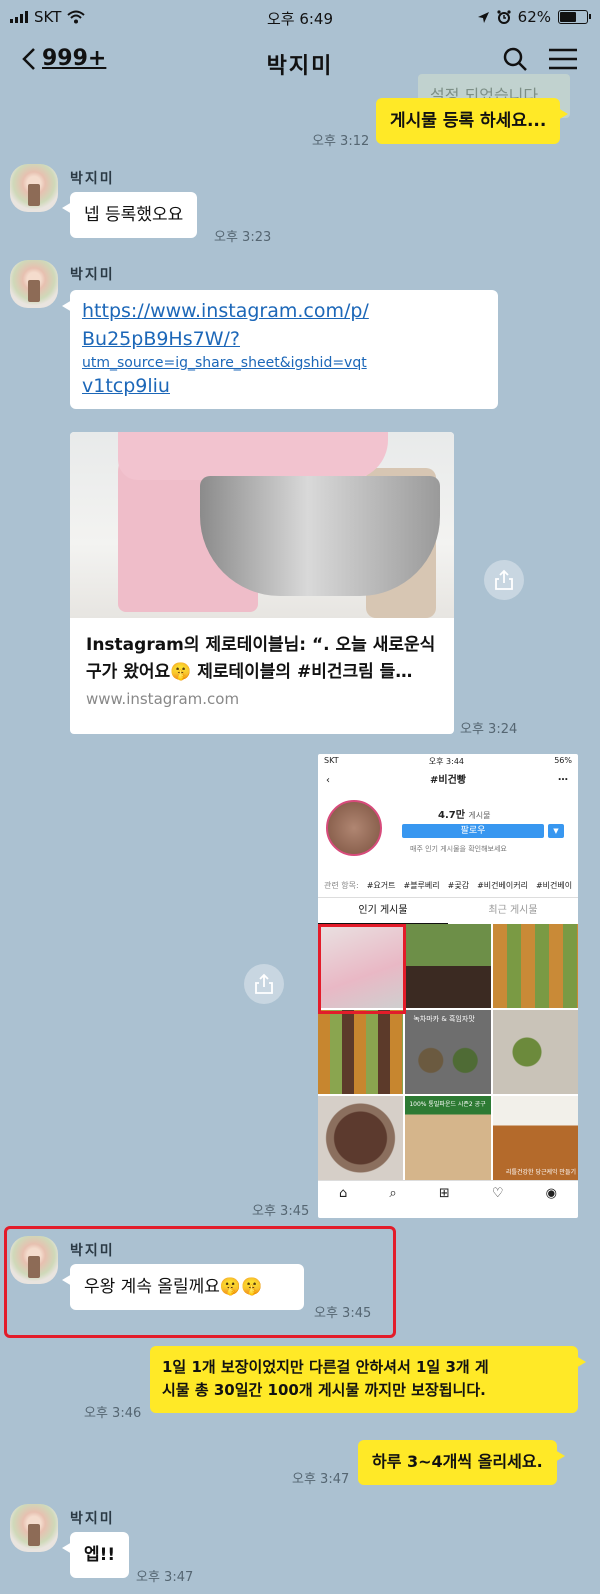  Describe the element at coordinates (444, 1019) in the screenshot. I see `shot-tile-text: 녹차마카 & 흑임자맛` at that location.